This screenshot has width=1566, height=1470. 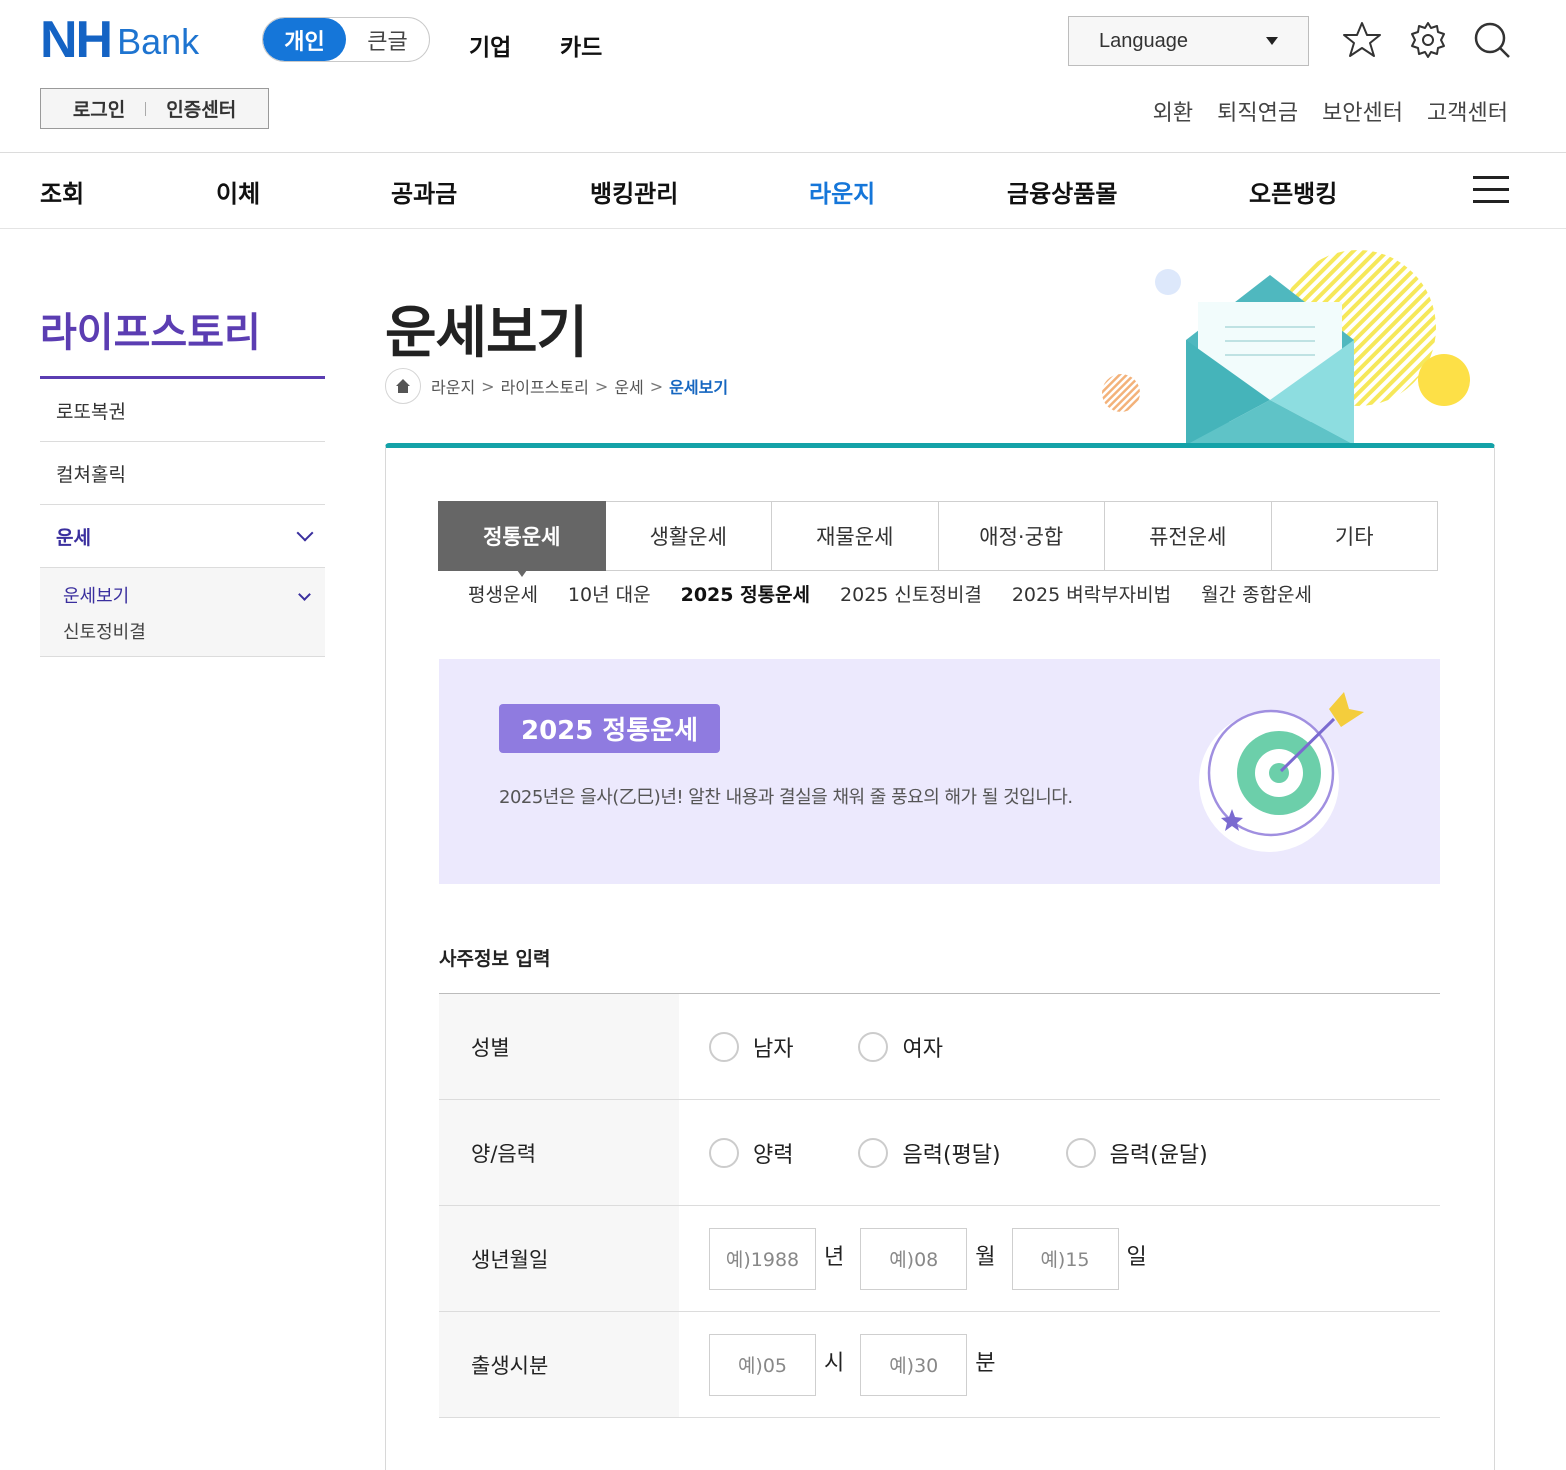 I want to click on birth-hour-input: 예)05, so click(x=762, y=1364).